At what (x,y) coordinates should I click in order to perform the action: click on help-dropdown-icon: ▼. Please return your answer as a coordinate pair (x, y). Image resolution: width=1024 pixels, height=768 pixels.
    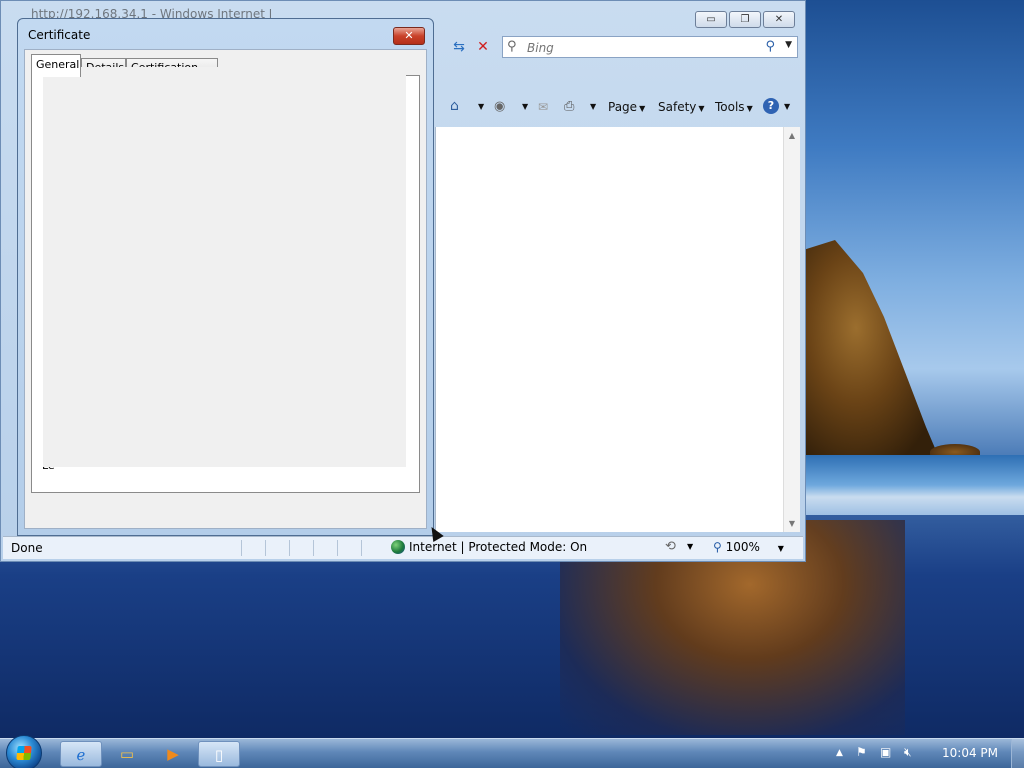
    Looking at the image, I should click on (787, 110).